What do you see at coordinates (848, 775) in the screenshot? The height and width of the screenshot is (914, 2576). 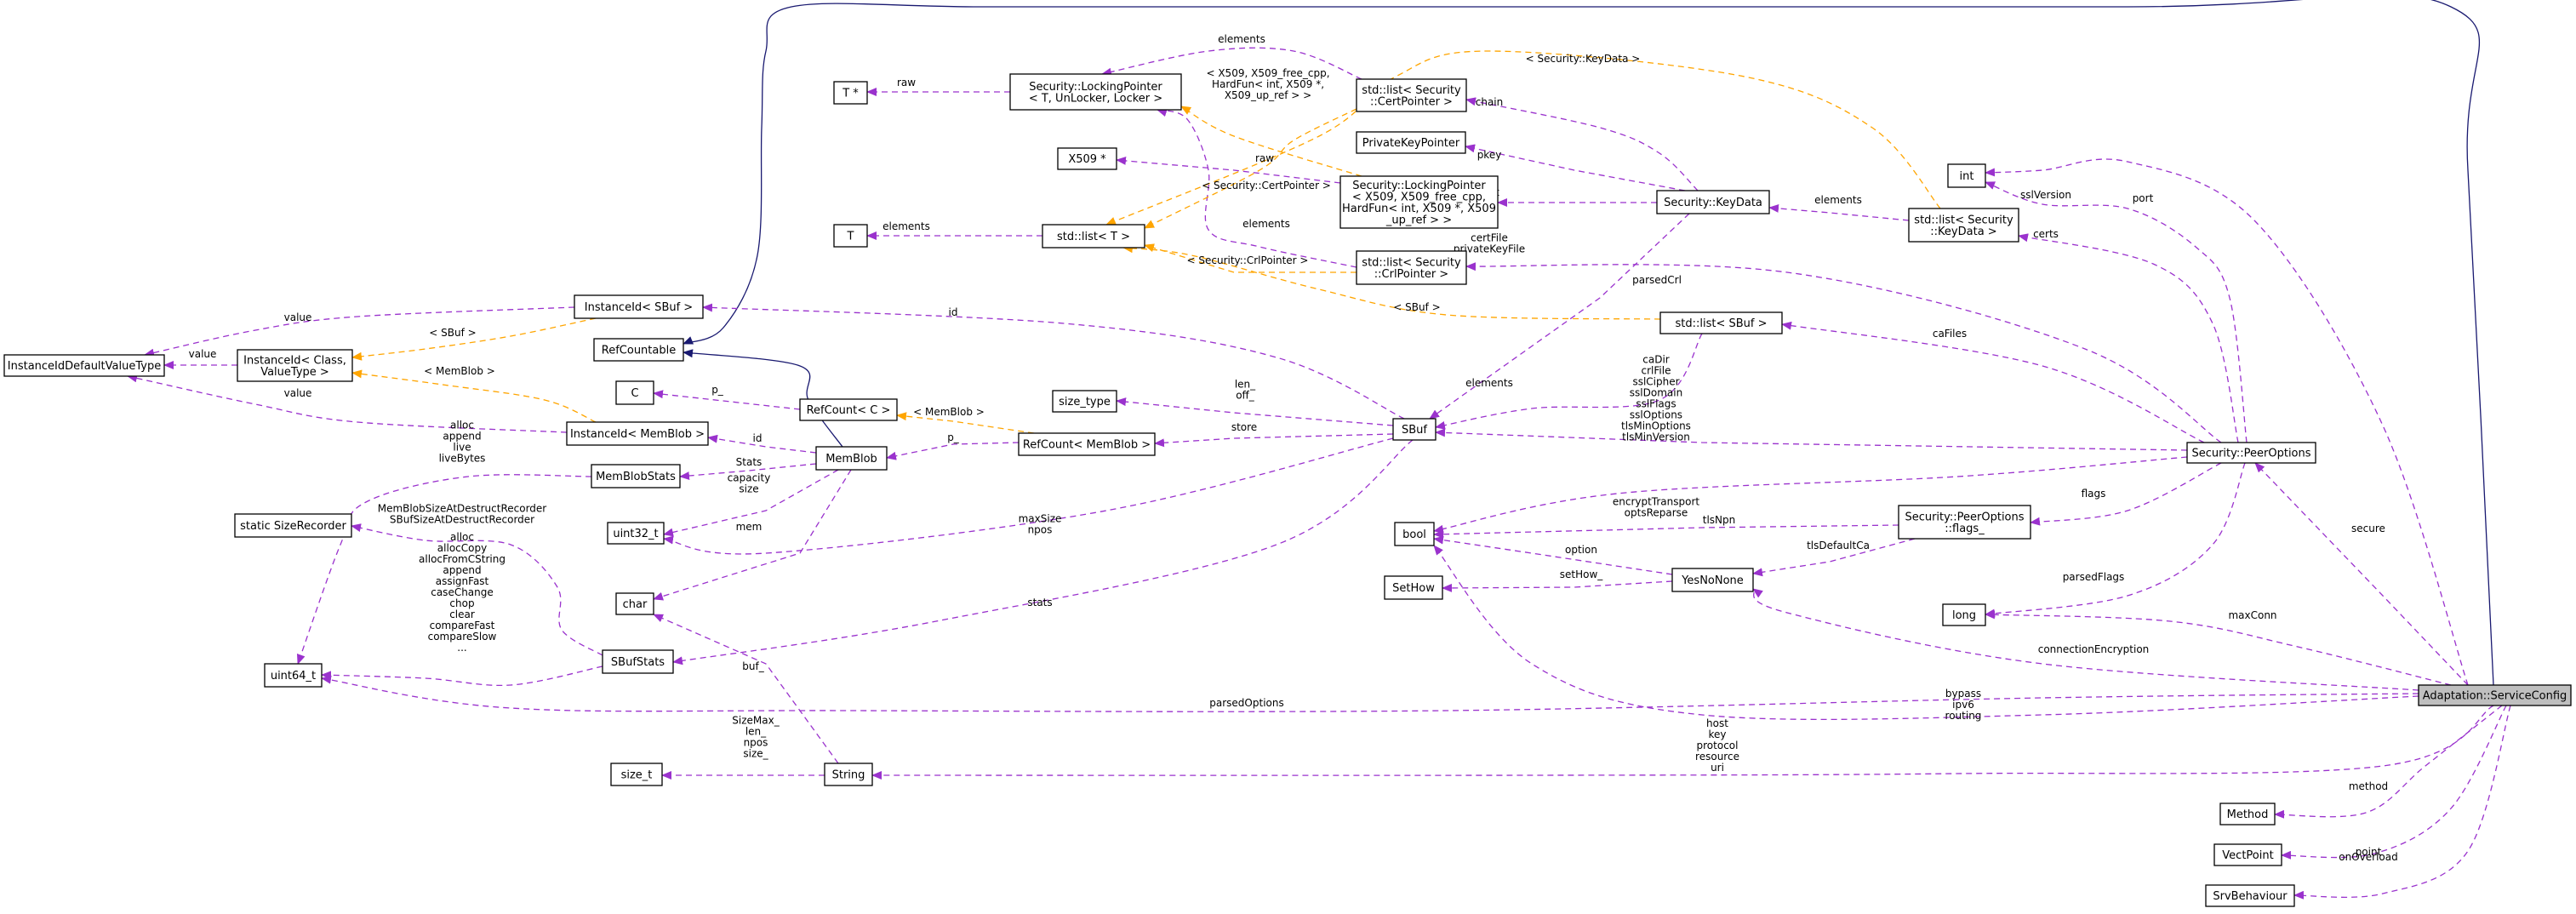 I see `node-string: String` at bounding box center [848, 775].